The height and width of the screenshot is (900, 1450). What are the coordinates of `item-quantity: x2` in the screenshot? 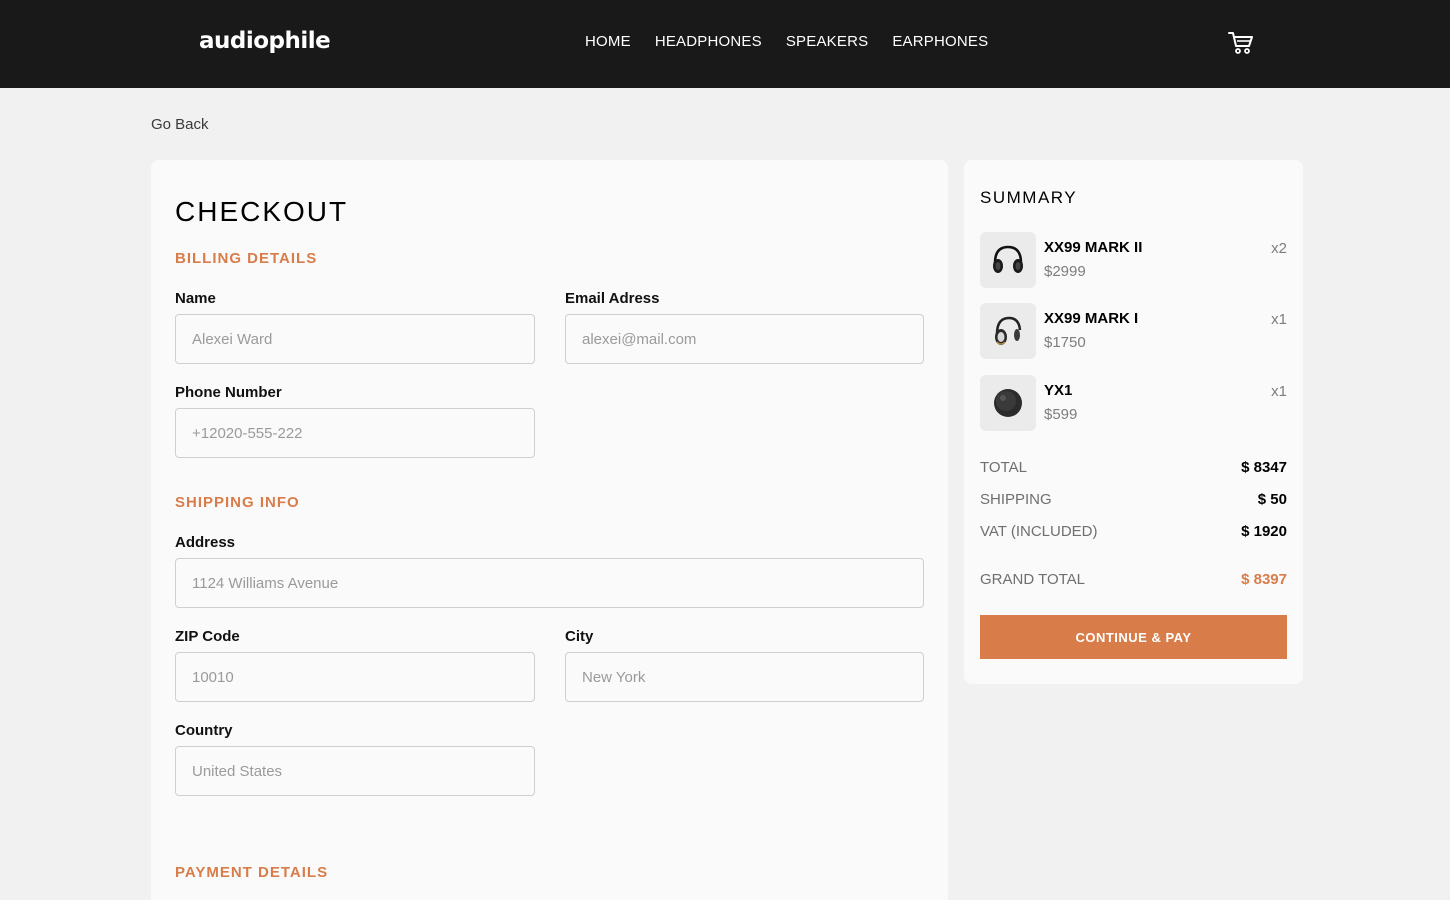 It's located at (1279, 248).